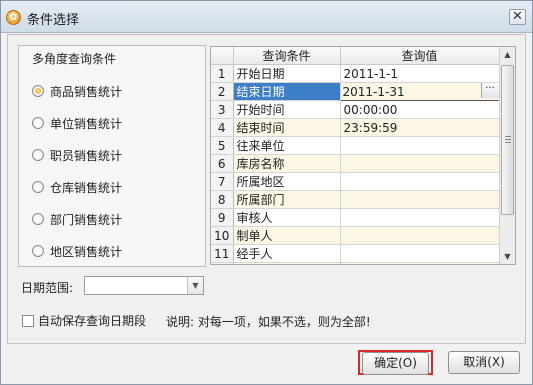 This screenshot has width=533, height=385. What do you see at coordinates (517, 17) in the screenshot?
I see `close-icon: ✕` at bounding box center [517, 17].